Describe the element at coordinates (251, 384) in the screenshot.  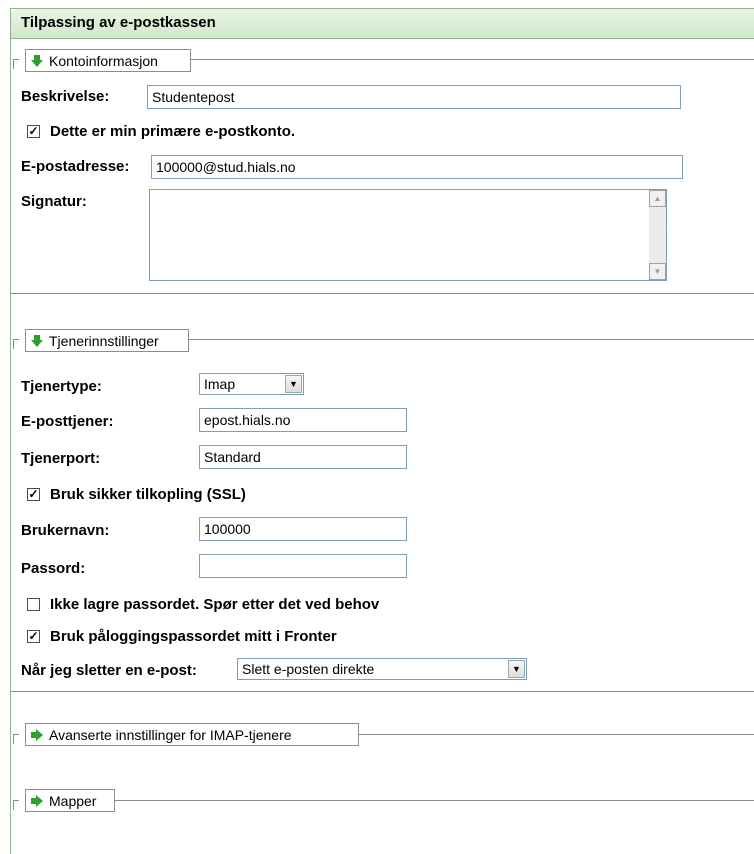
I see `server-type-select: Imap ▼` at that location.